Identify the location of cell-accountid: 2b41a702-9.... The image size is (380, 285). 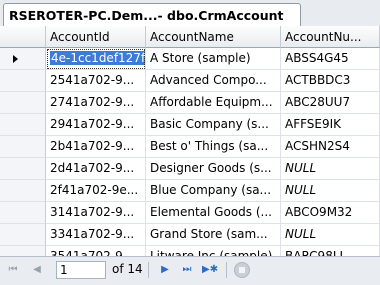
(96, 147).